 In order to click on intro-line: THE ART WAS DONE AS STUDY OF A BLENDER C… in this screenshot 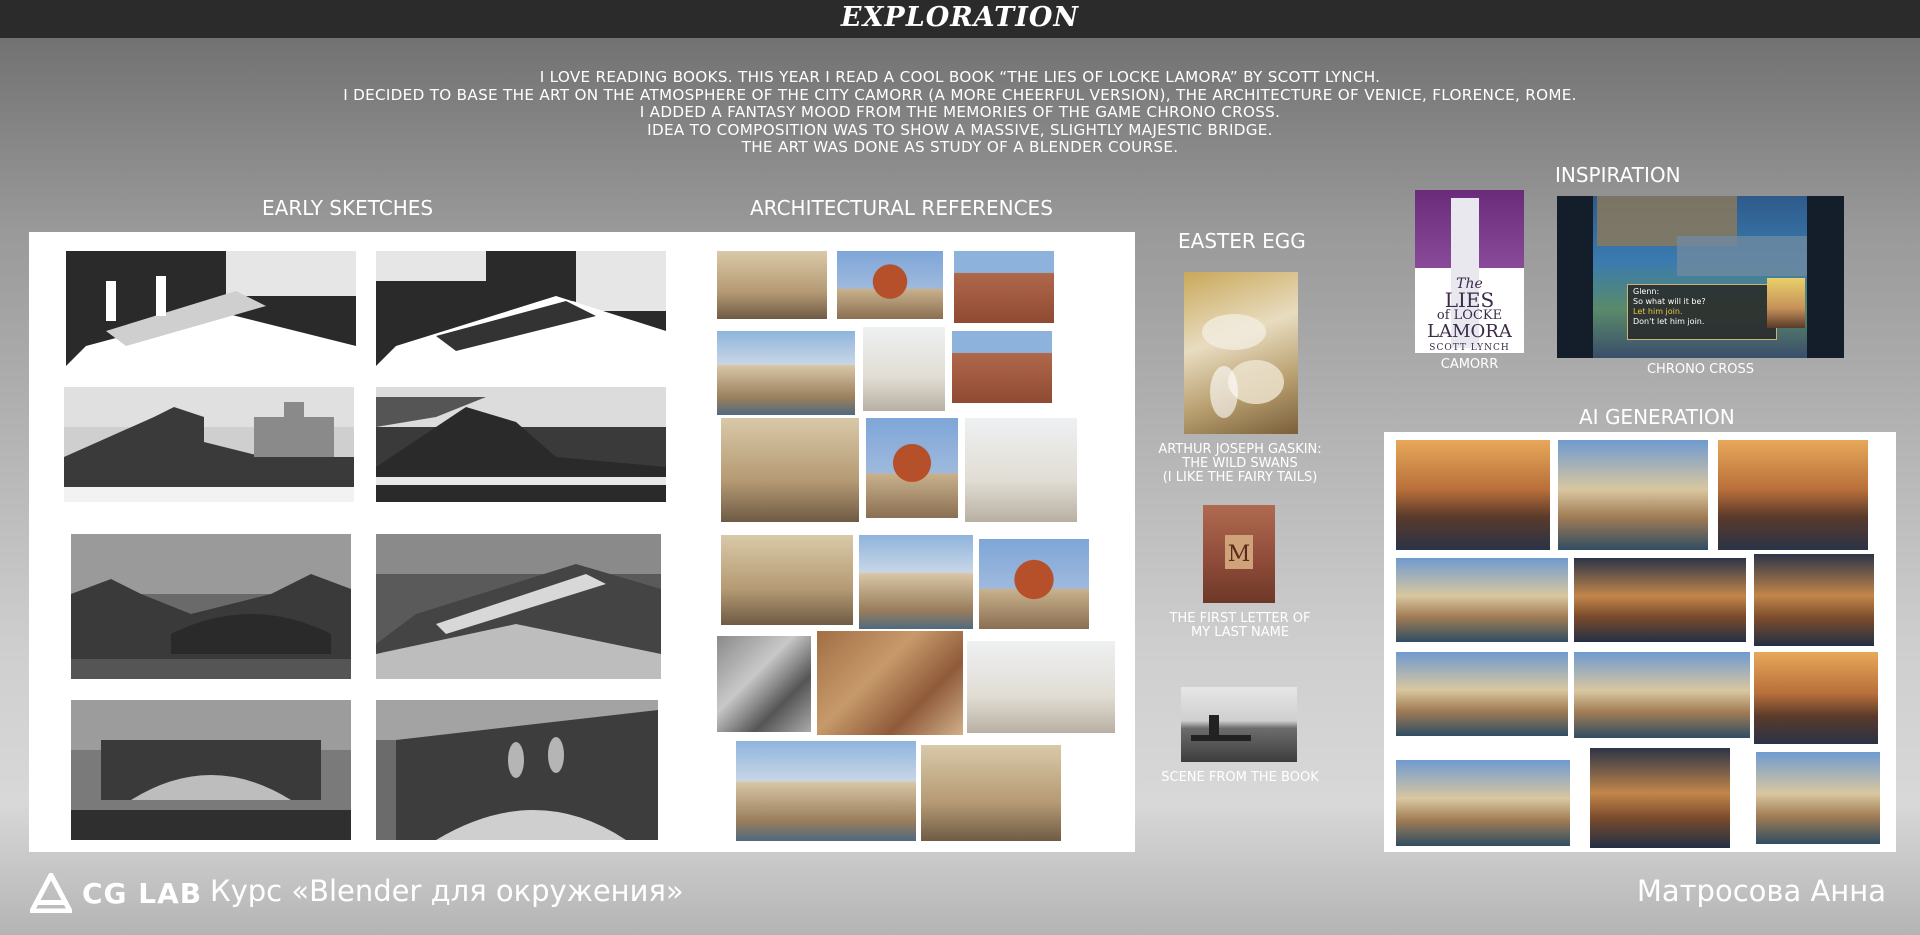, I will do `click(960, 147)`.